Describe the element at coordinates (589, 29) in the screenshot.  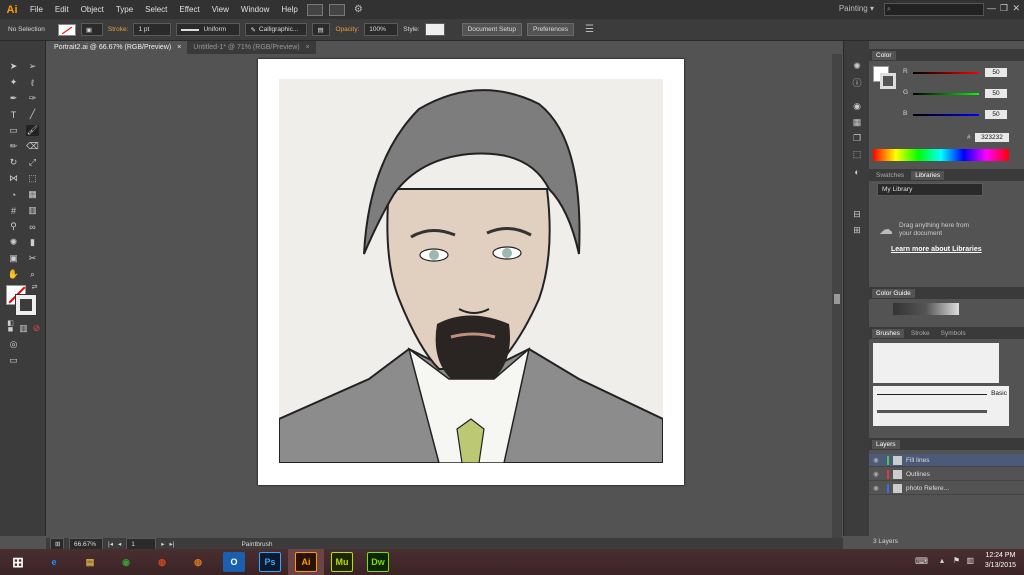
I see `control-menu-icon: ☰` at that location.